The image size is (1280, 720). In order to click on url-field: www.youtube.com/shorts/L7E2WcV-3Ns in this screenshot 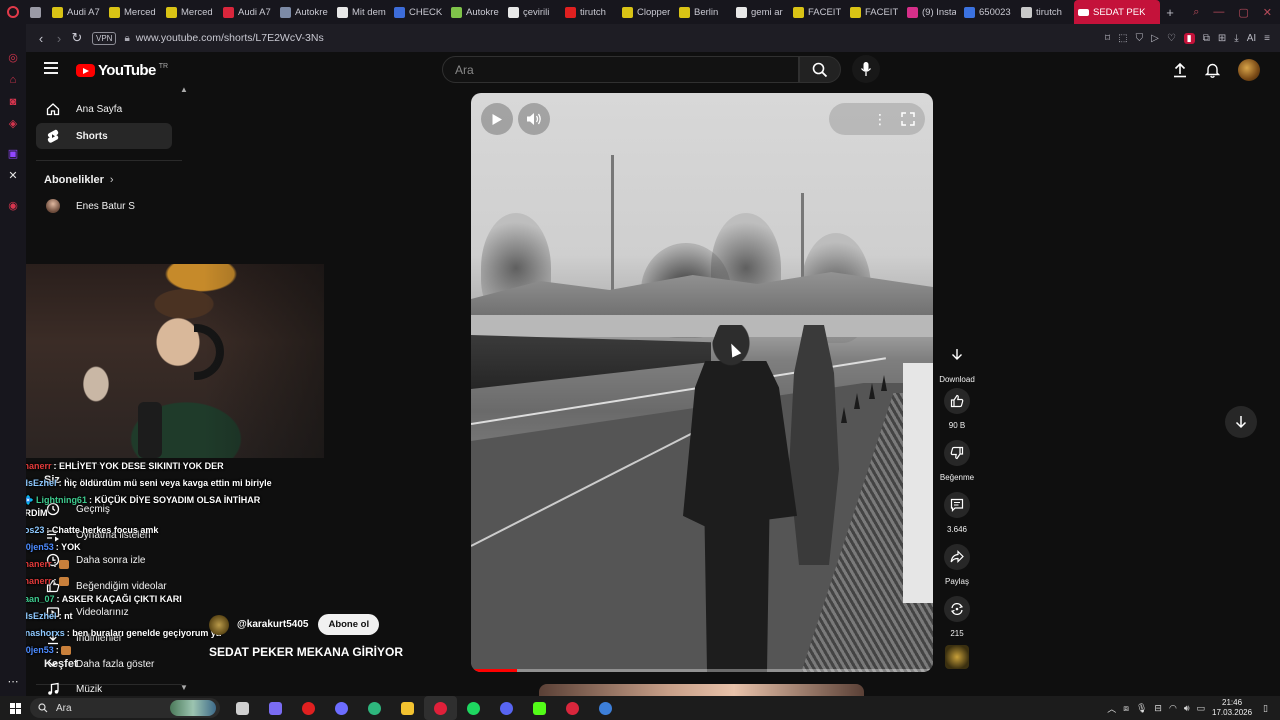, I will do `click(230, 38)`.